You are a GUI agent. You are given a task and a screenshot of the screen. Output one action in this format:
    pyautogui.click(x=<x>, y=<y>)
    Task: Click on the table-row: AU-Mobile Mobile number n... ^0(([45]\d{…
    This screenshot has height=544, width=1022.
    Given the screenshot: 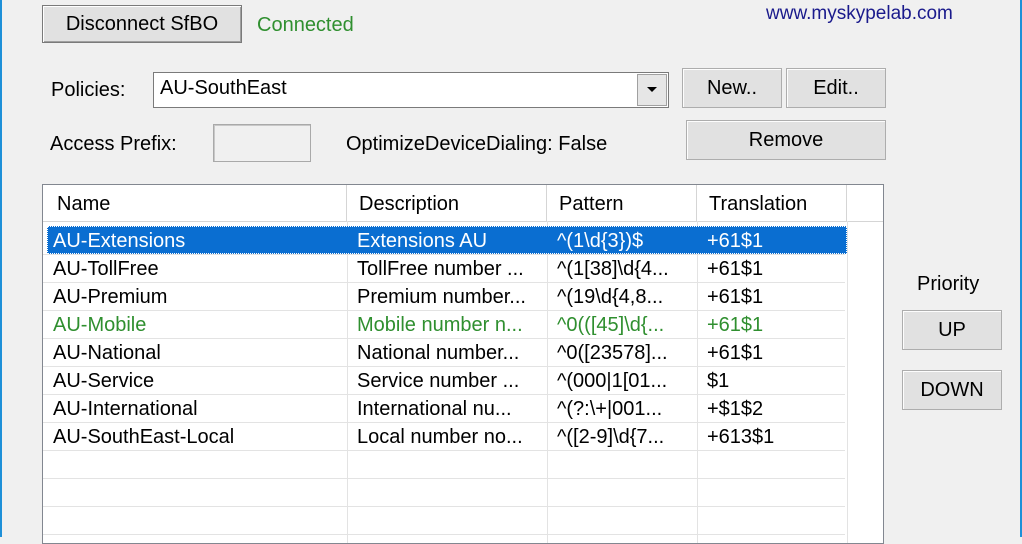 What is the action you would take?
    pyautogui.click(x=447, y=324)
    